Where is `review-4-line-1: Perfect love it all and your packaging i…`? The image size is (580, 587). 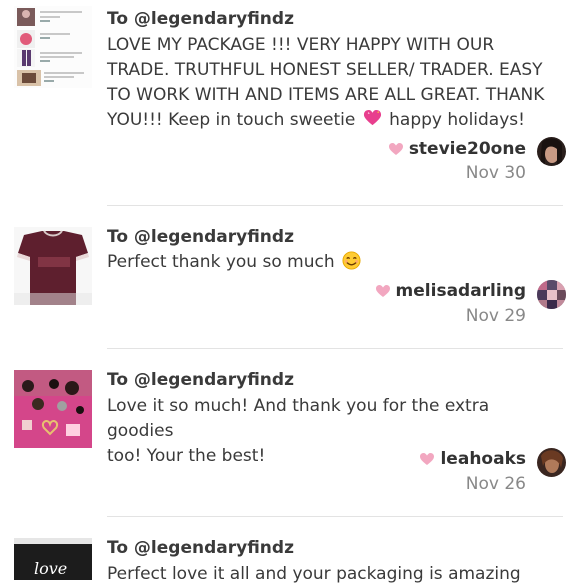
review-4-line-1: Perfect love it all and your packaging i… is located at coordinates (314, 574).